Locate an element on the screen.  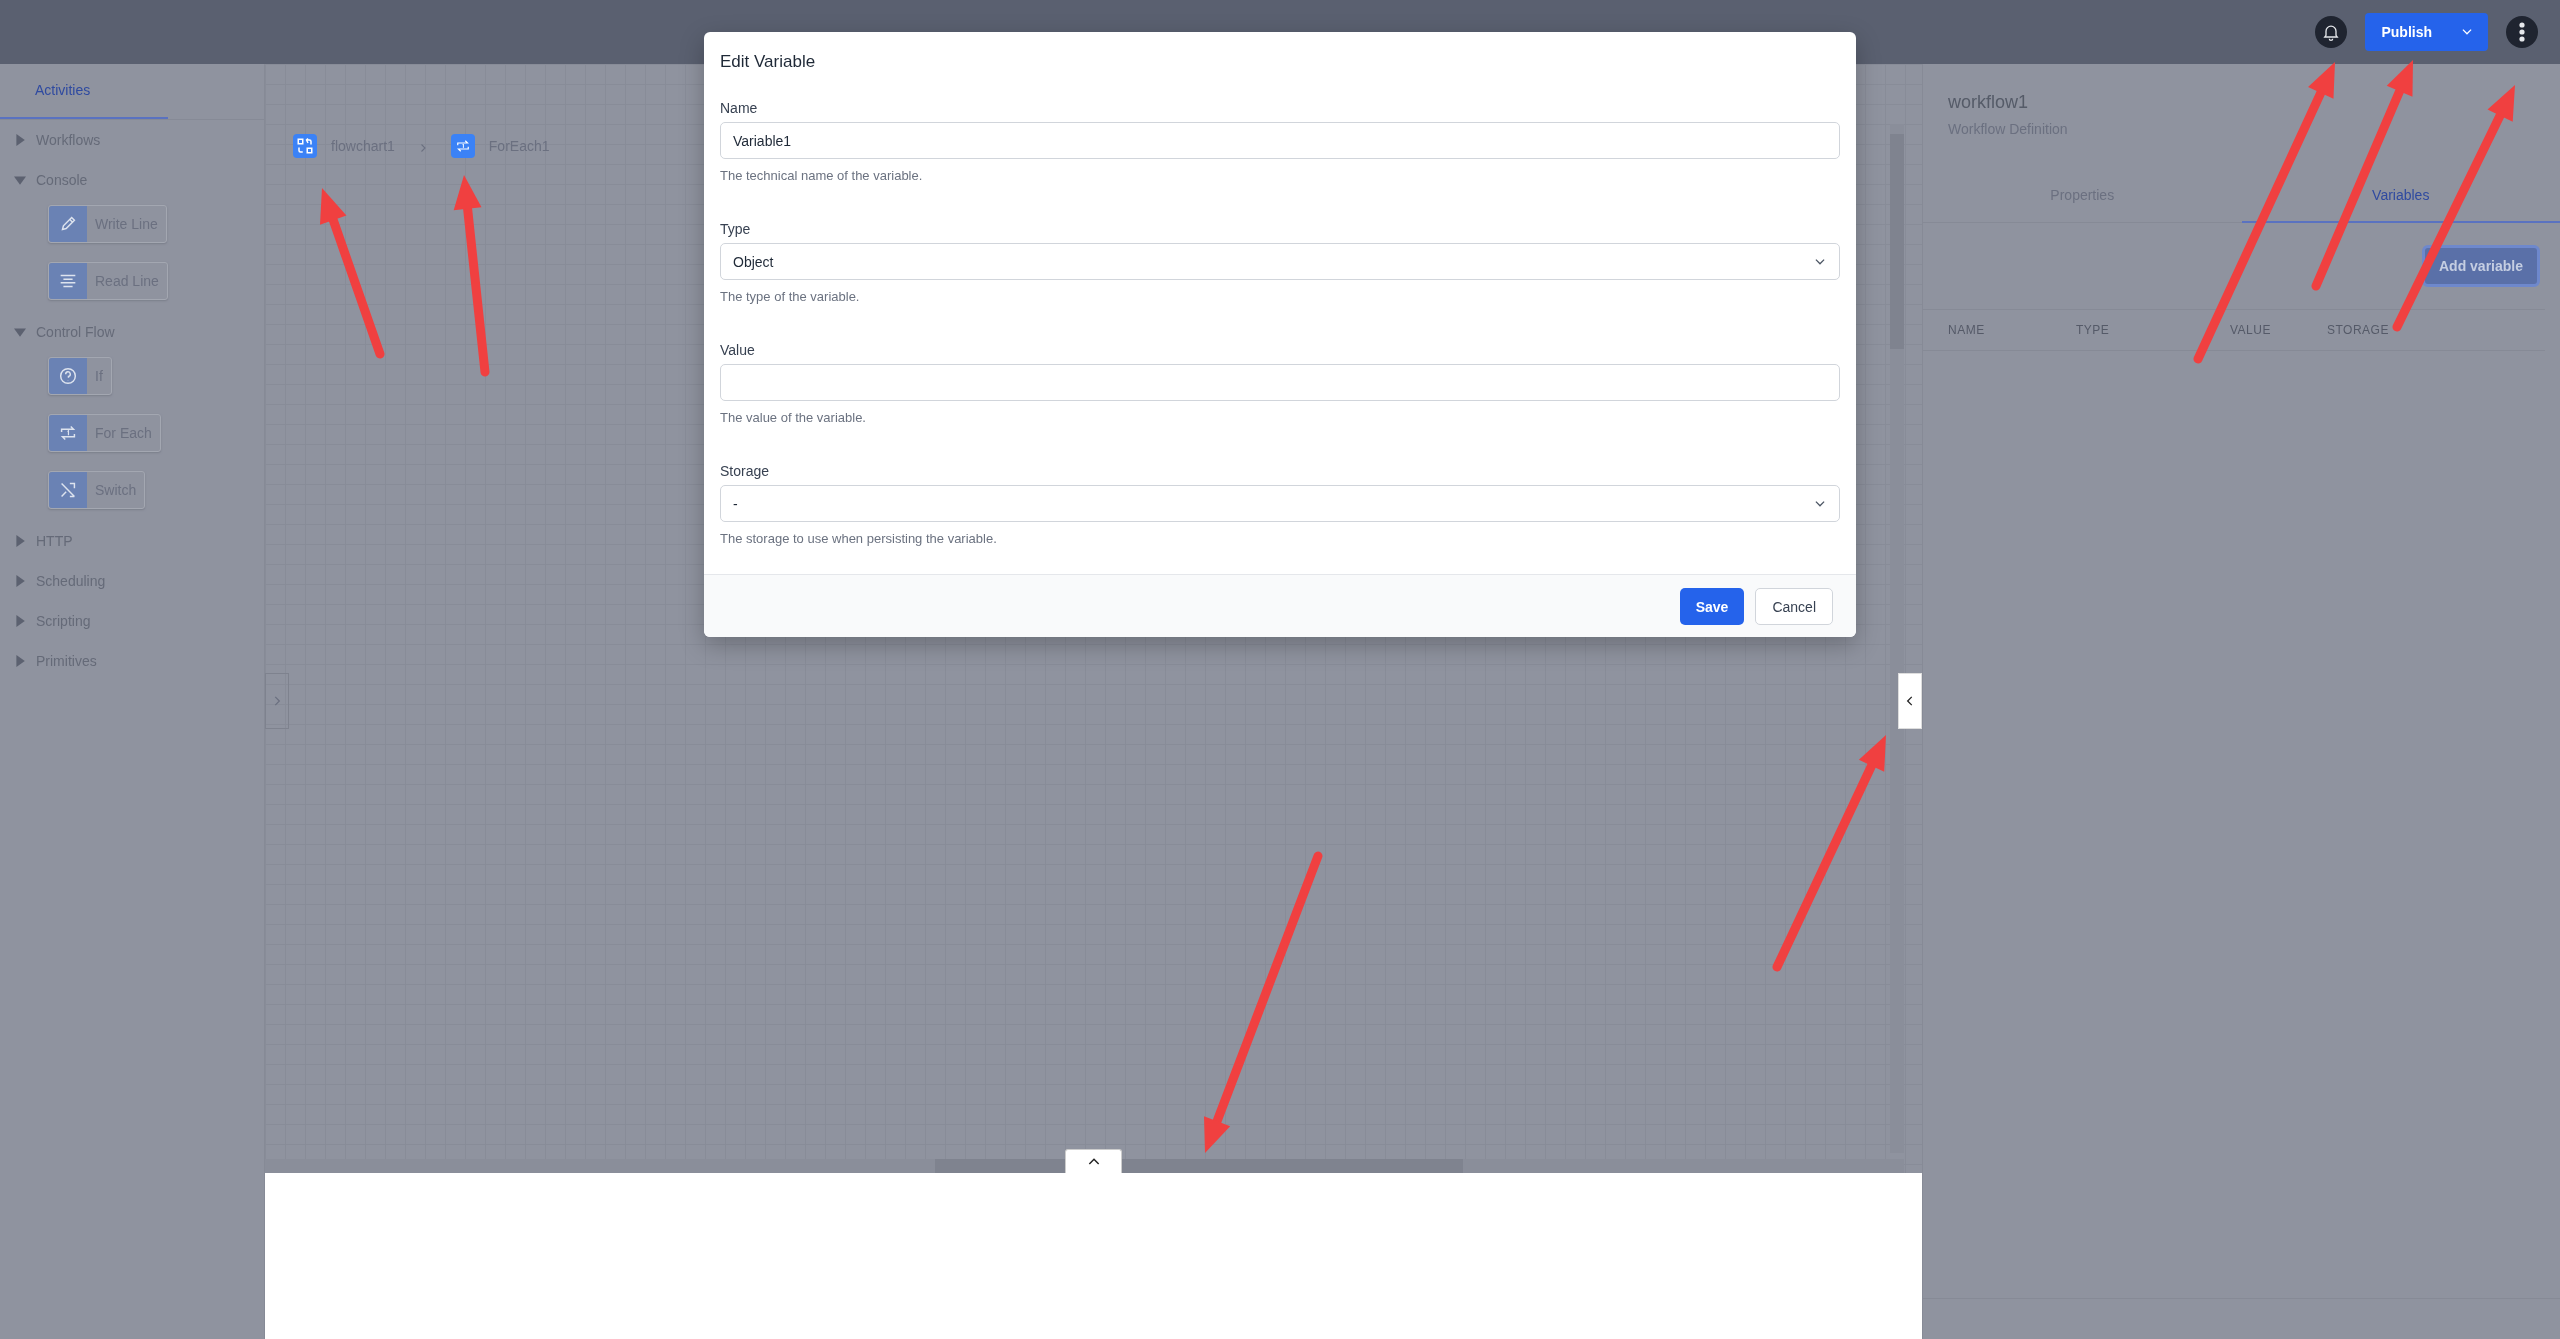
input-field: Variable1 is located at coordinates (1280, 140).